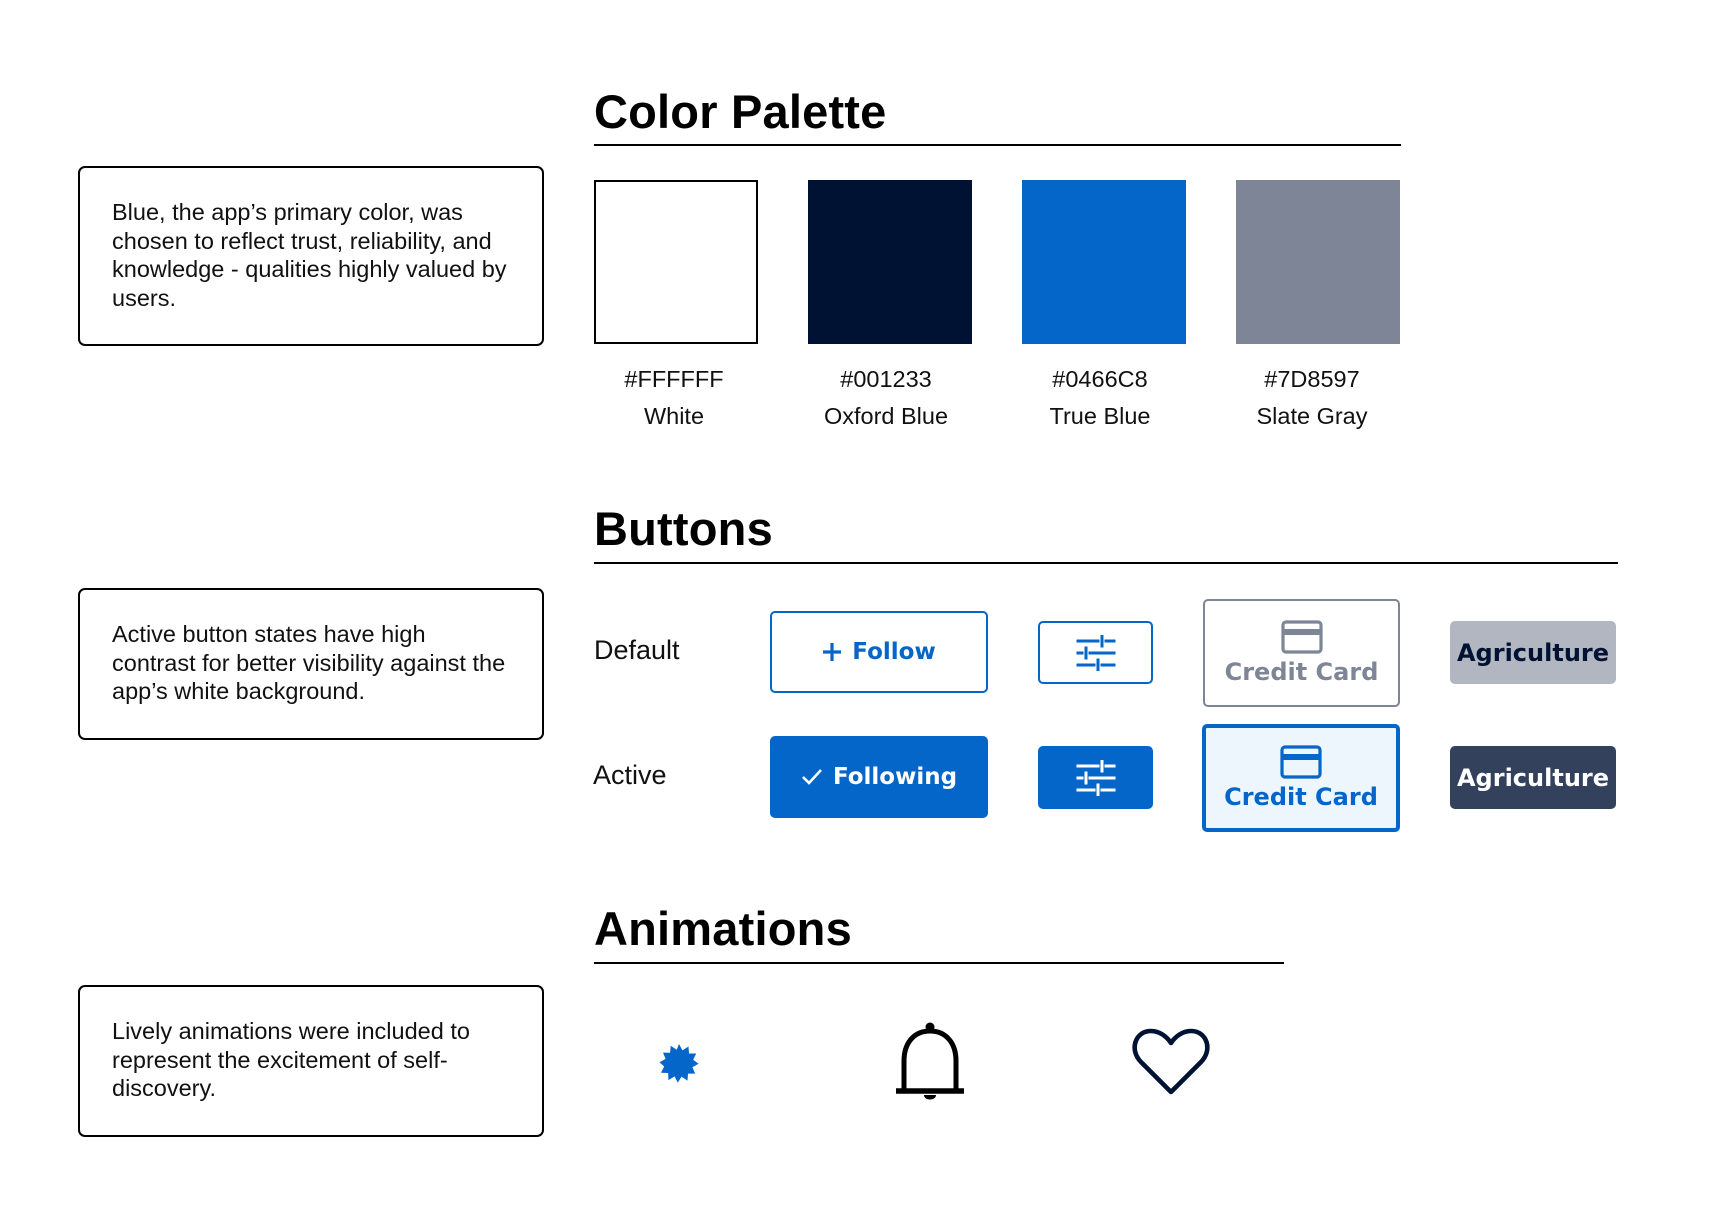  I want to click on swatch-white, so click(676, 262).